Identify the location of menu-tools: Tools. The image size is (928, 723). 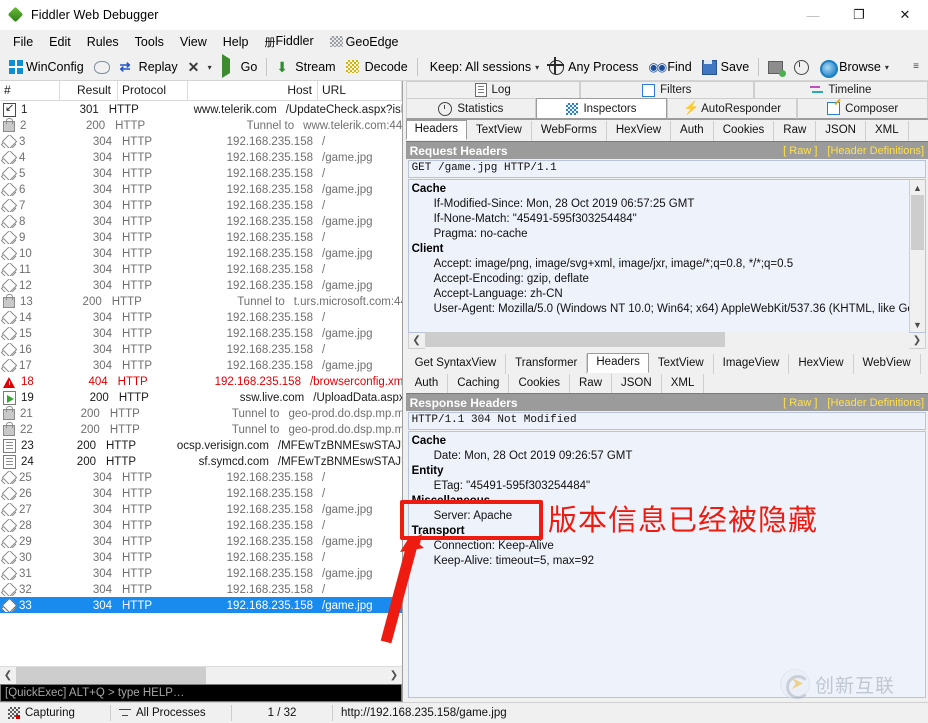
(149, 42).